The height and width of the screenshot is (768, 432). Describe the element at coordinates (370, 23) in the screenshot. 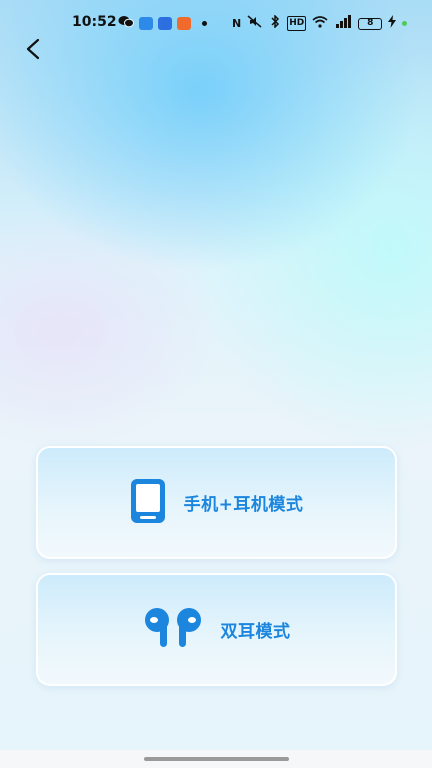

I see `battery-icon: 8` at that location.